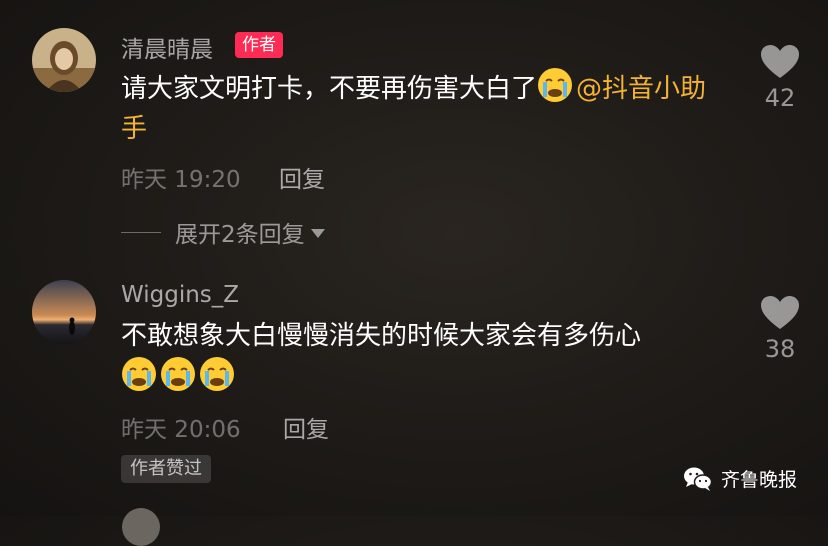  I want to click on comment-text-content: 请大家文明打卡，不要再伤害大白了, so click(329, 89).